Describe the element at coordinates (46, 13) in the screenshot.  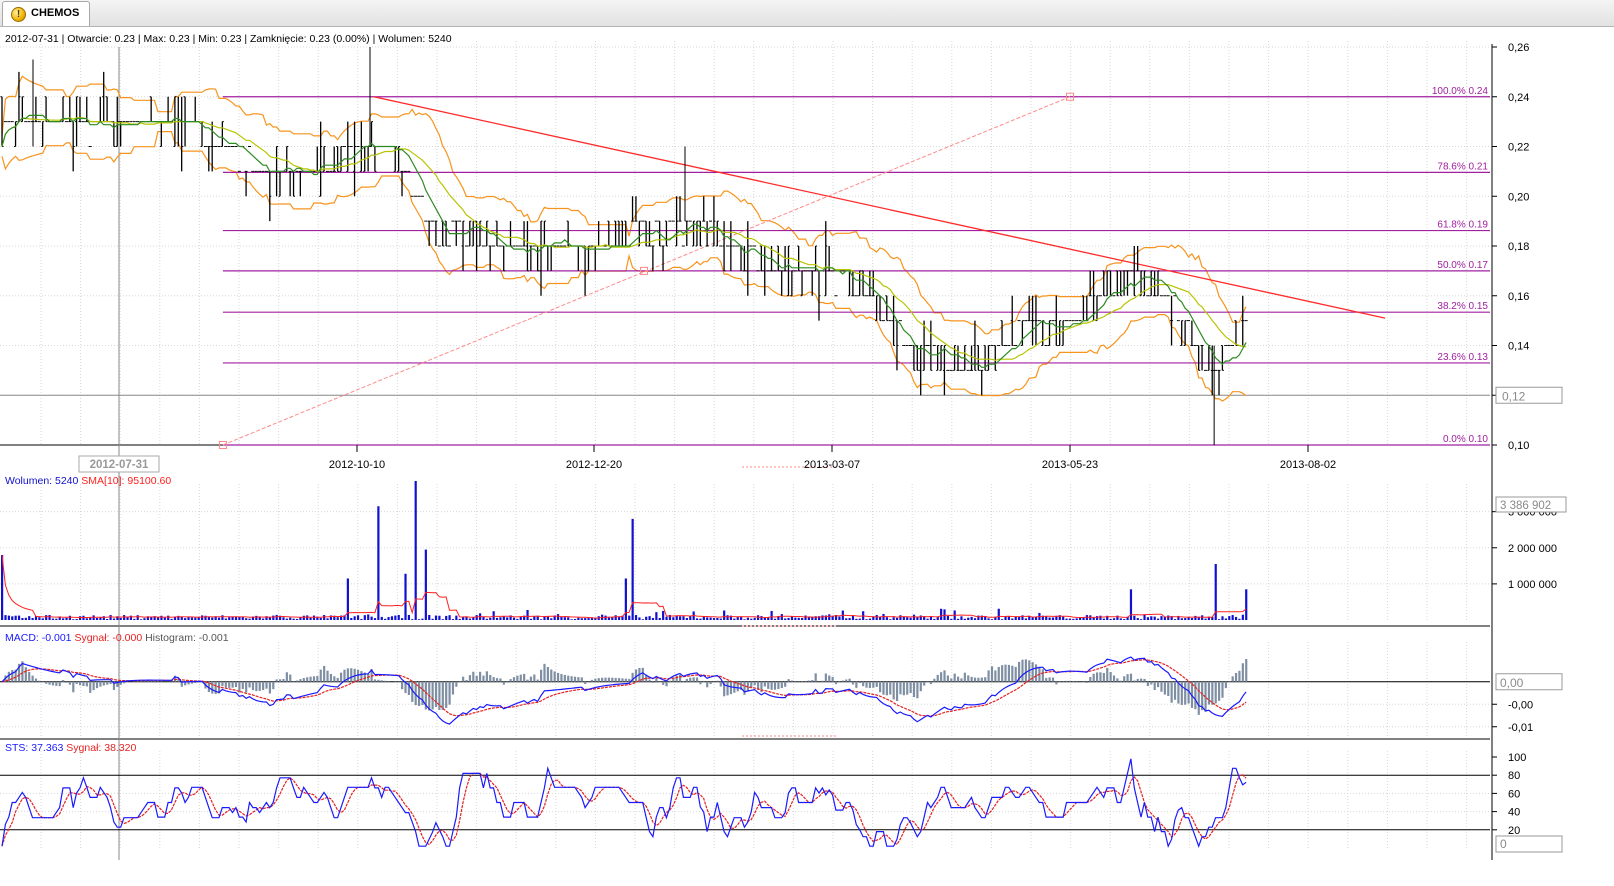
I see `tab-chemos: ! CHEMOS` at that location.